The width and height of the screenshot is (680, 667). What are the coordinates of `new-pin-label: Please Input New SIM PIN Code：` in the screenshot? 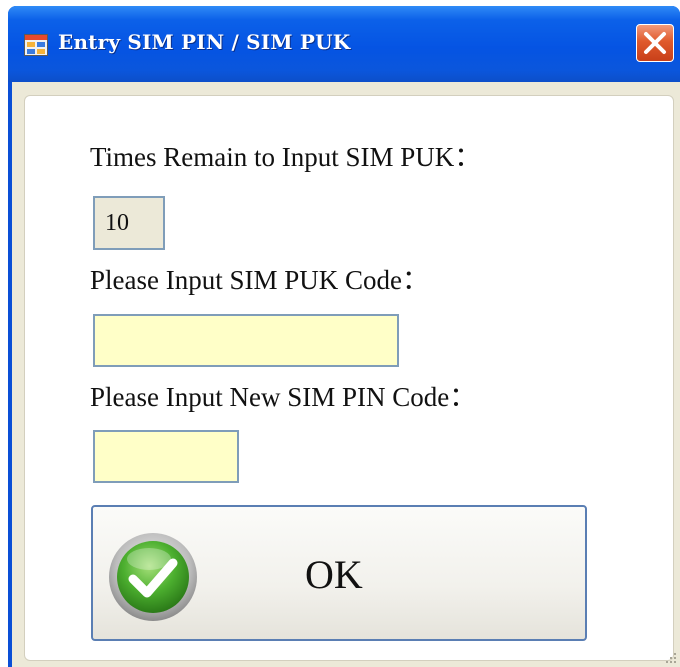 It's located at (283, 397).